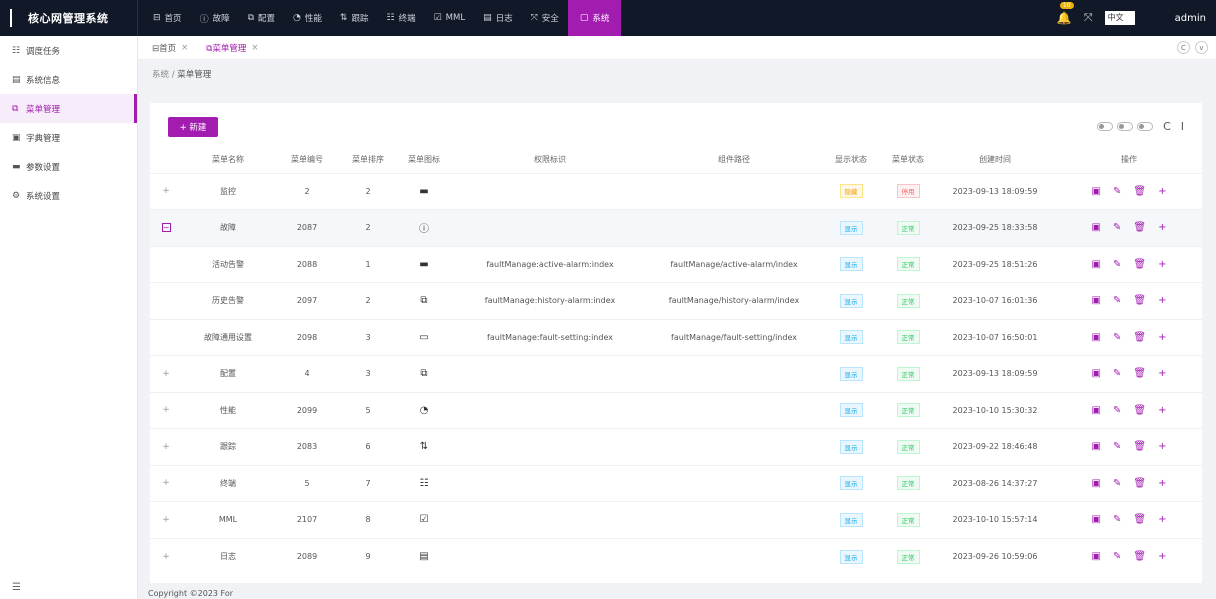 The width and height of the screenshot is (1216, 599). What do you see at coordinates (676, 556) in the screenshot?
I see `table-row: + 日志 2089 9 ▤ 显示 正常 2023-09-26 10:59:06 ▣ ✎ 🗑 +` at bounding box center [676, 556].